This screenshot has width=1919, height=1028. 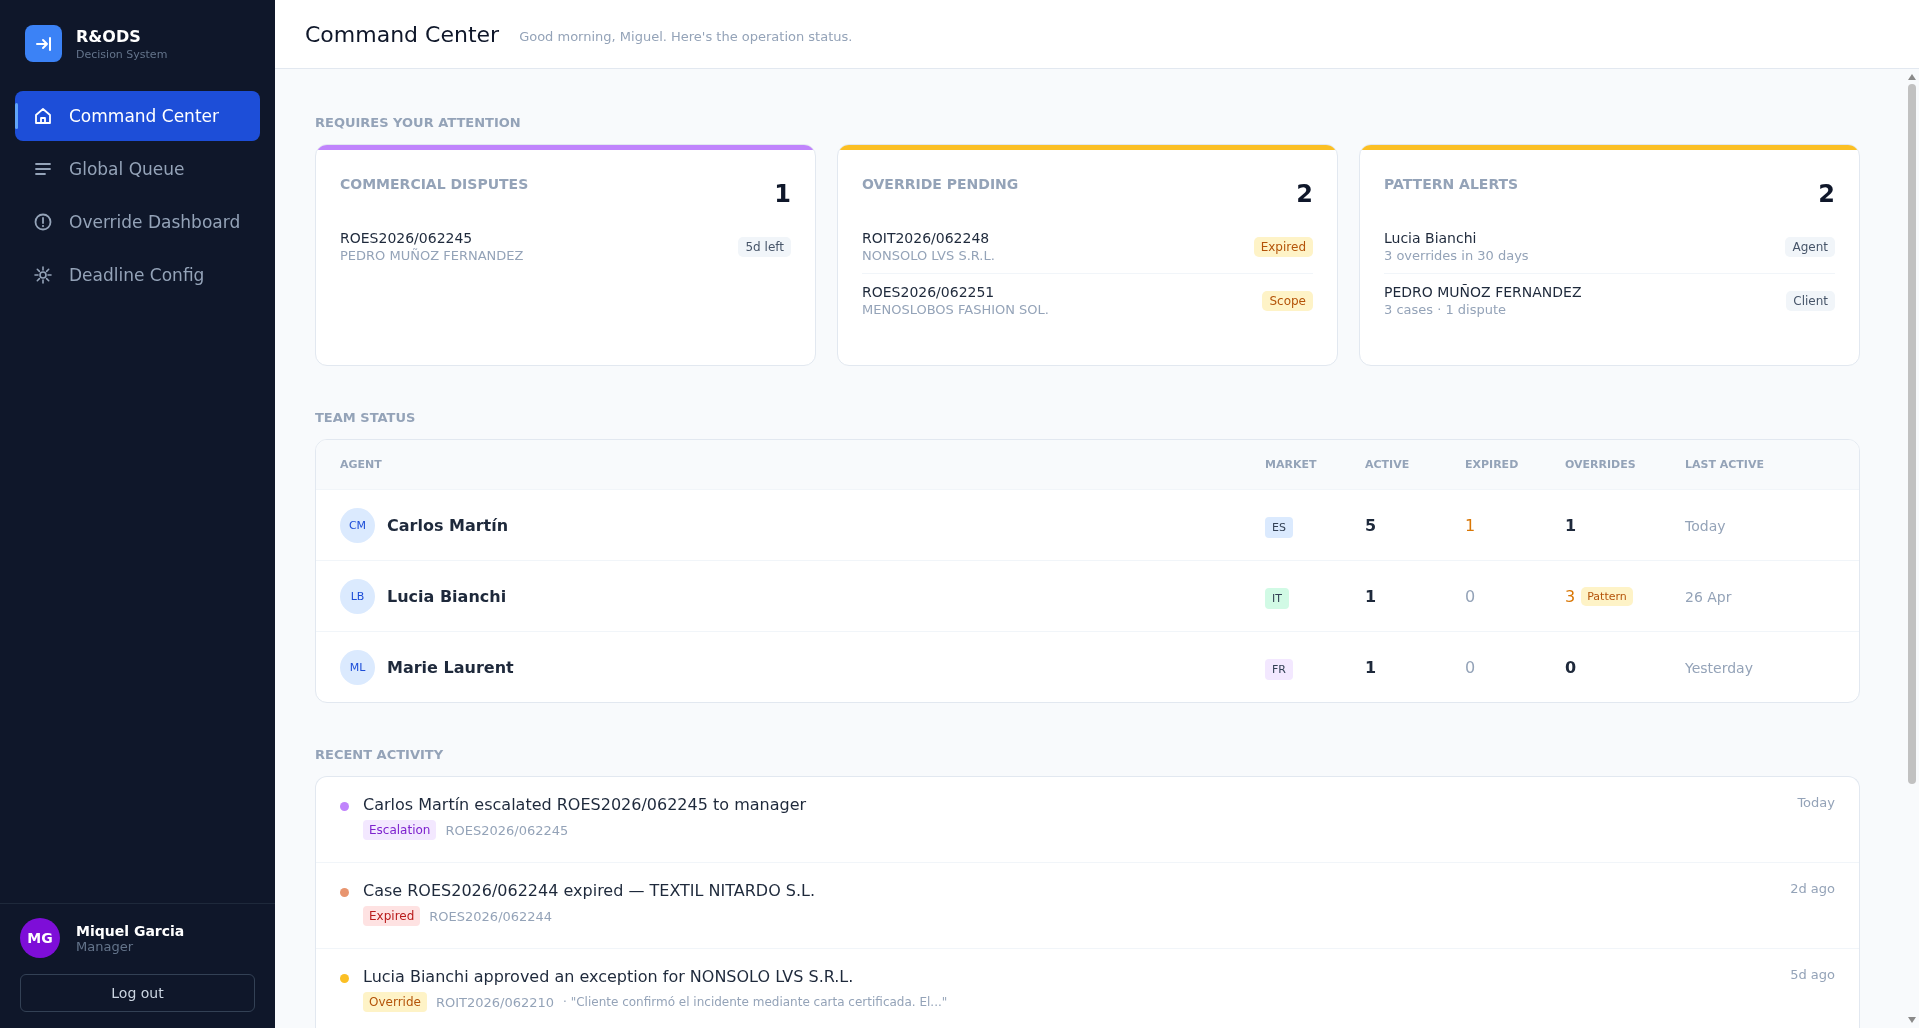 What do you see at coordinates (1816, 802) in the screenshot?
I see `activity-time: Today` at bounding box center [1816, 802].